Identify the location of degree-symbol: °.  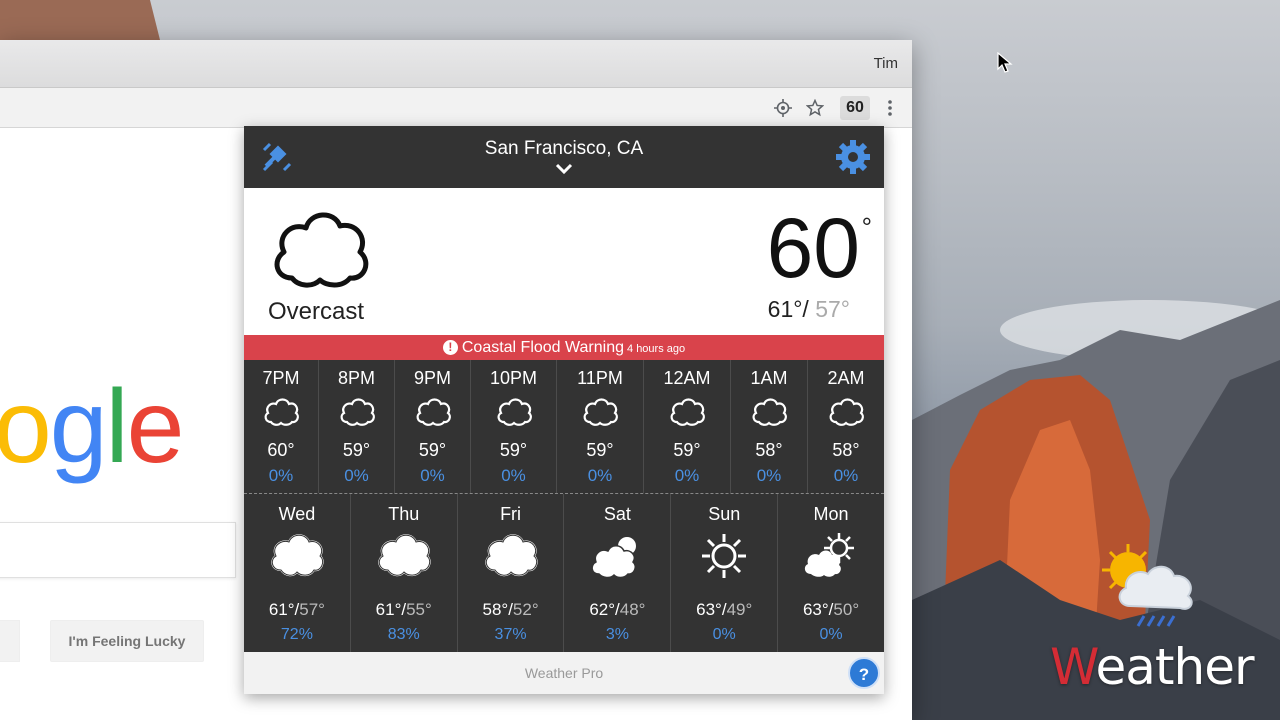
(866, 227).